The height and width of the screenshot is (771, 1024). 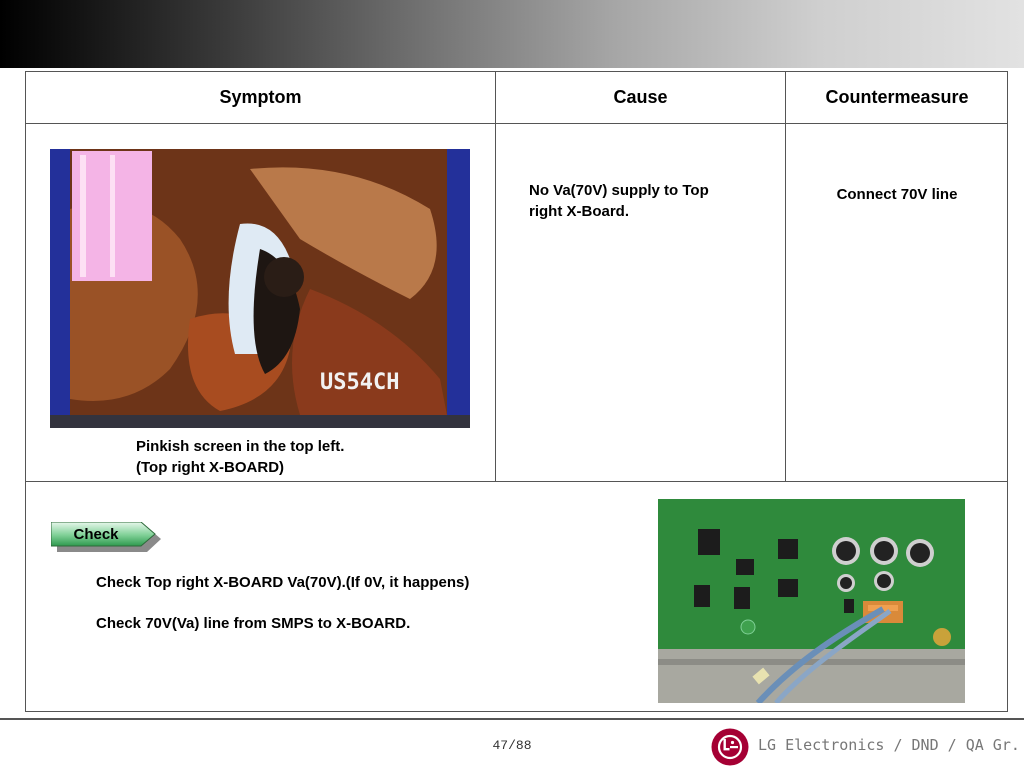 What do you see at coordinates (897, 97) in the screenshot?
I see `header-countermeasure: Countermeasure` at bounding box center [897, 97].